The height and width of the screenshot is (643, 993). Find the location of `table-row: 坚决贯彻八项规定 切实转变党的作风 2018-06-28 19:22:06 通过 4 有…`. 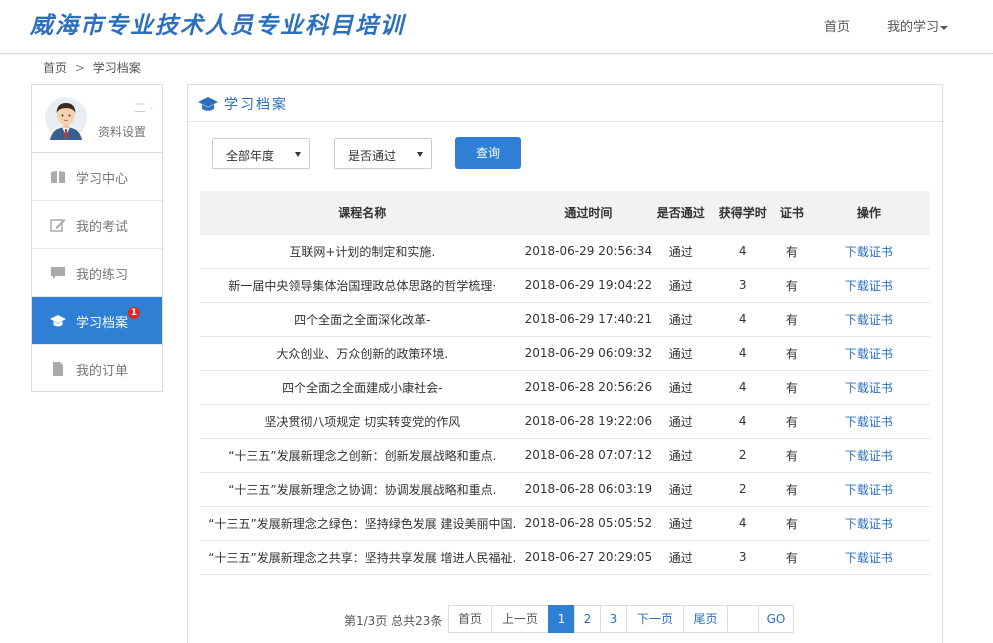

table-row: 坚决贯彻八项规定 切实转变党的作风 2018-06-28 19:22:06 通过 4 有… is located at coordinates (565, 421).